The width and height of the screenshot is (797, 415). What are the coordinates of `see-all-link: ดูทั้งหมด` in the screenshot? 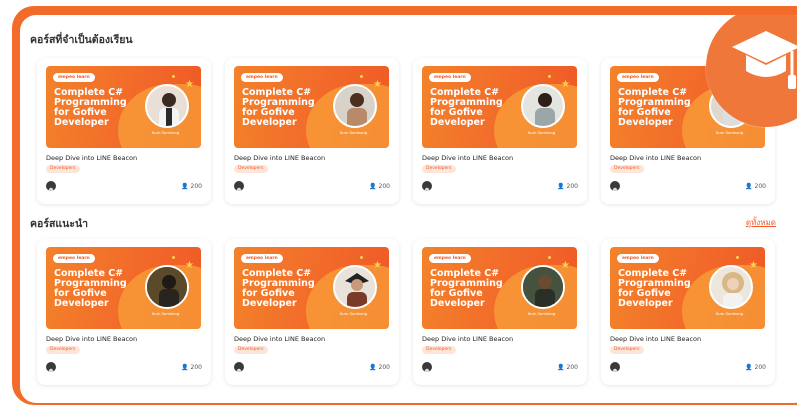 It's located at (761, 222).